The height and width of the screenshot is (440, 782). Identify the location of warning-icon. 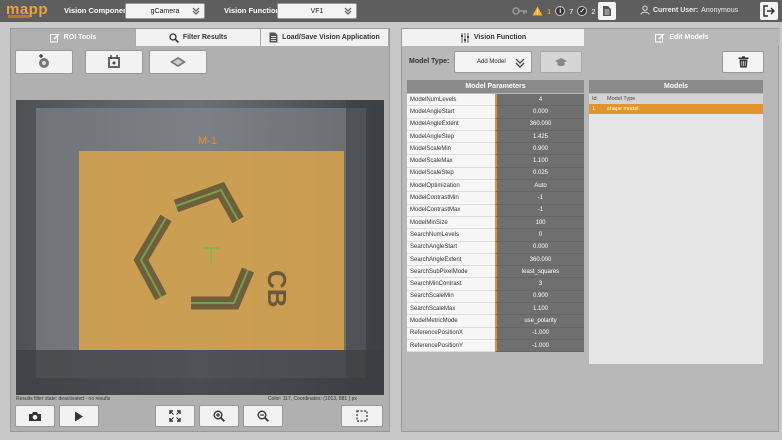
(537, 11).